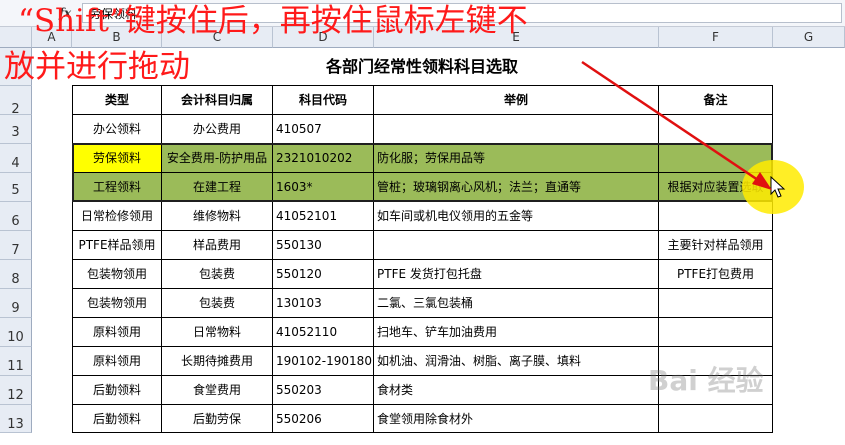 This screenshot has height=445, width=845. I want to click on row-header-11: 11, so click(16, 361).